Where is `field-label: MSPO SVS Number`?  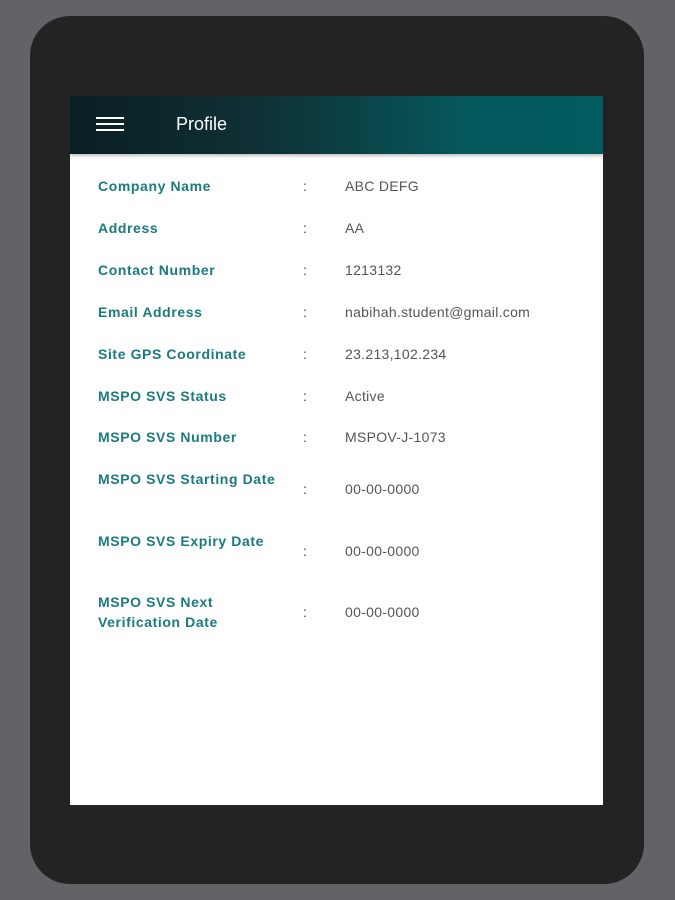
field-label: MSPO SVS Number is located at coordinates (167, 437).